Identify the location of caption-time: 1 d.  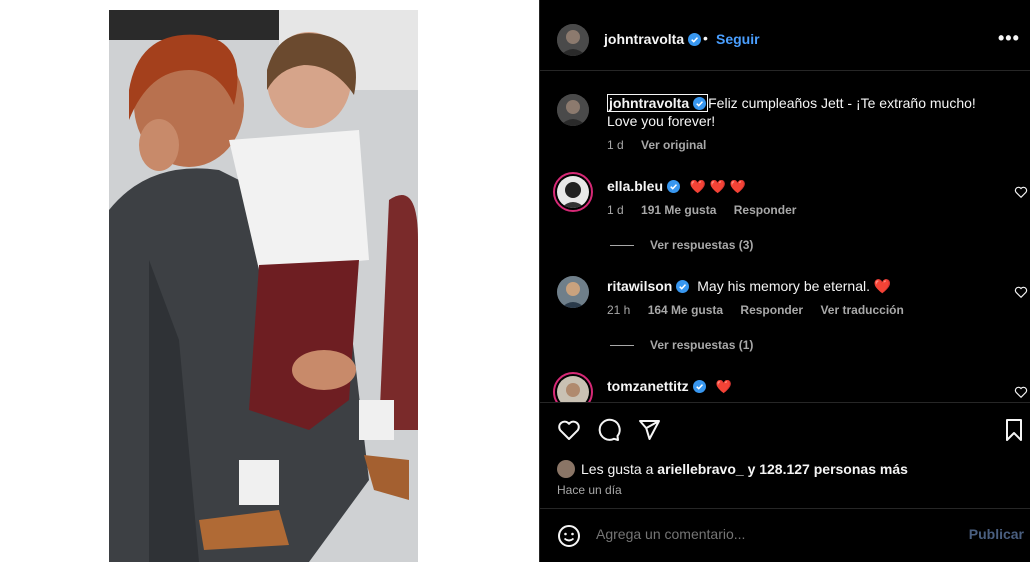
(615, 145).